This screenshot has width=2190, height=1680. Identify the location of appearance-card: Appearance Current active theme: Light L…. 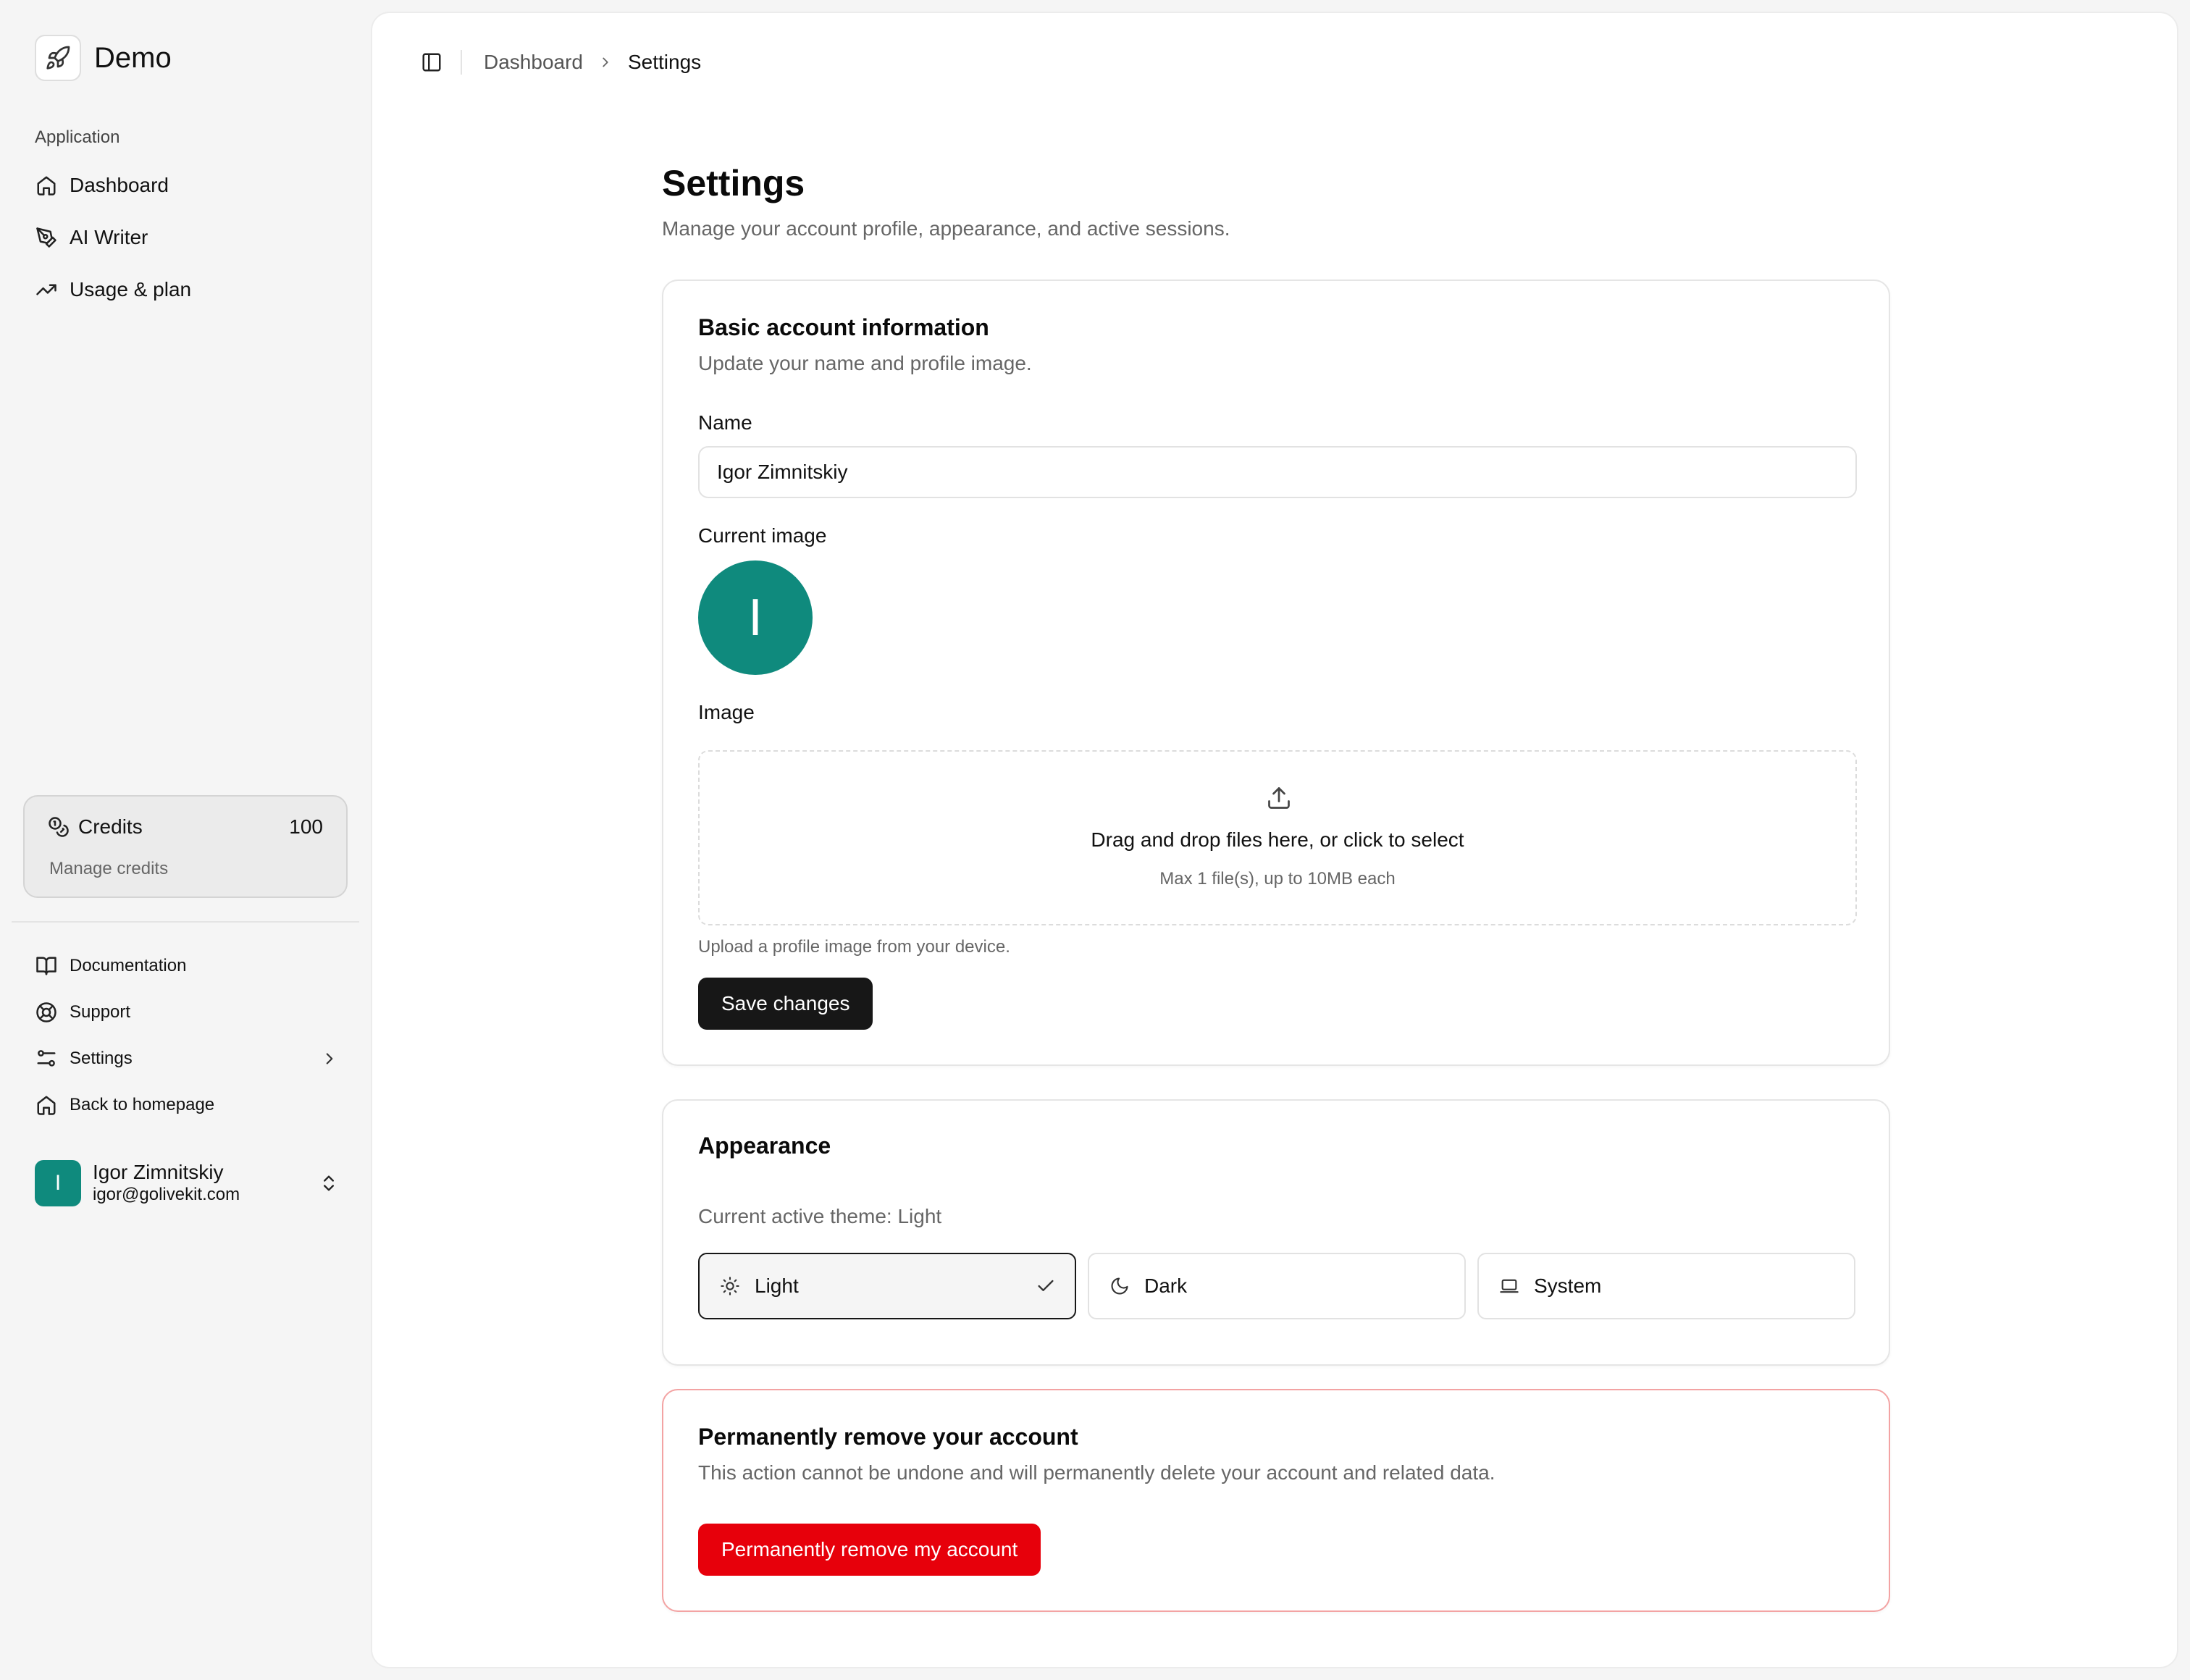
(1276, 1232).